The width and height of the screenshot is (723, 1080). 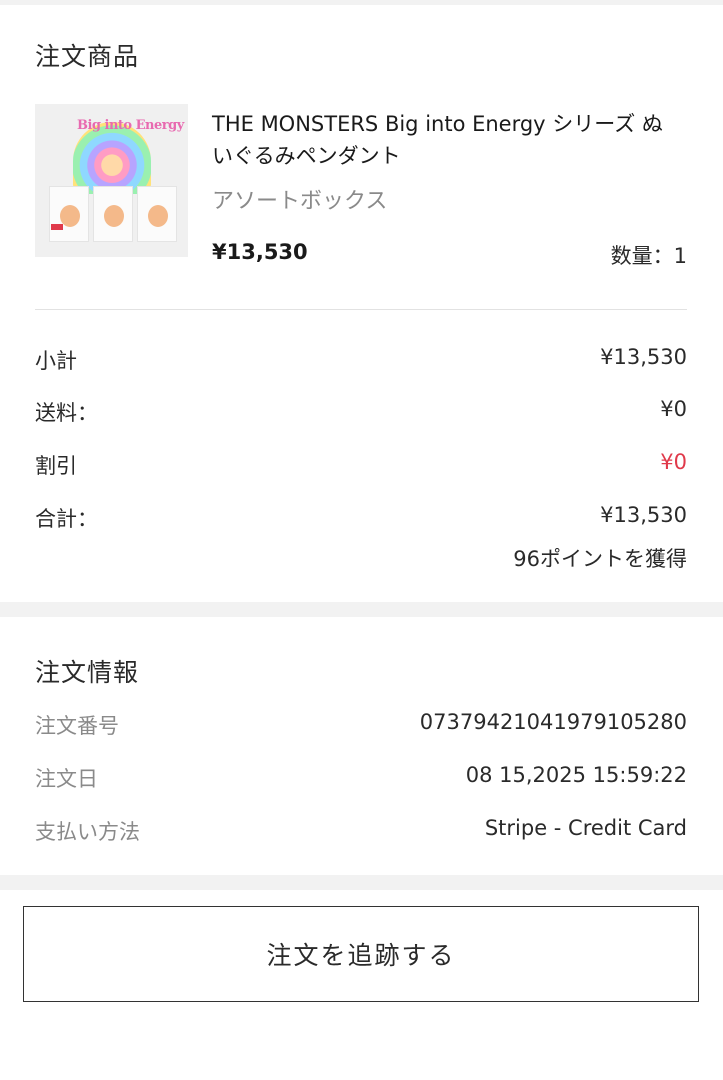 What do you see at coordinates (56, 361) in the screenshot?
I see `subtotal-label: 小計` at bounding box center [56, 361].